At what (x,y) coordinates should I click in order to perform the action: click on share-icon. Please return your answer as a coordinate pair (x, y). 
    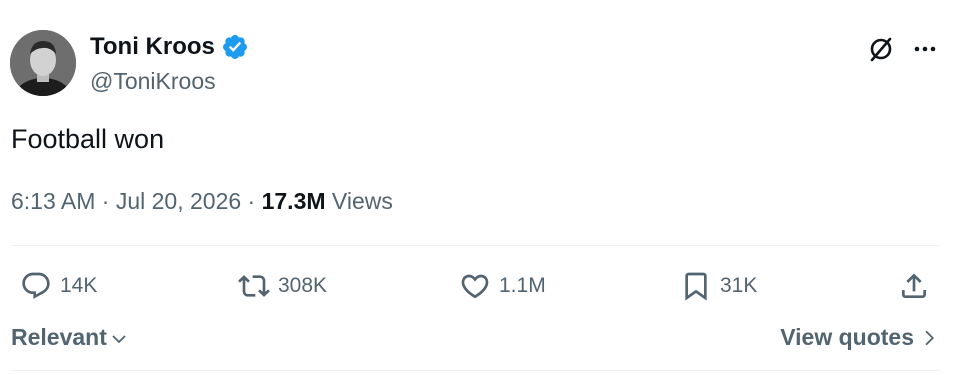
    Looking at the image, I should click on (914, 285).